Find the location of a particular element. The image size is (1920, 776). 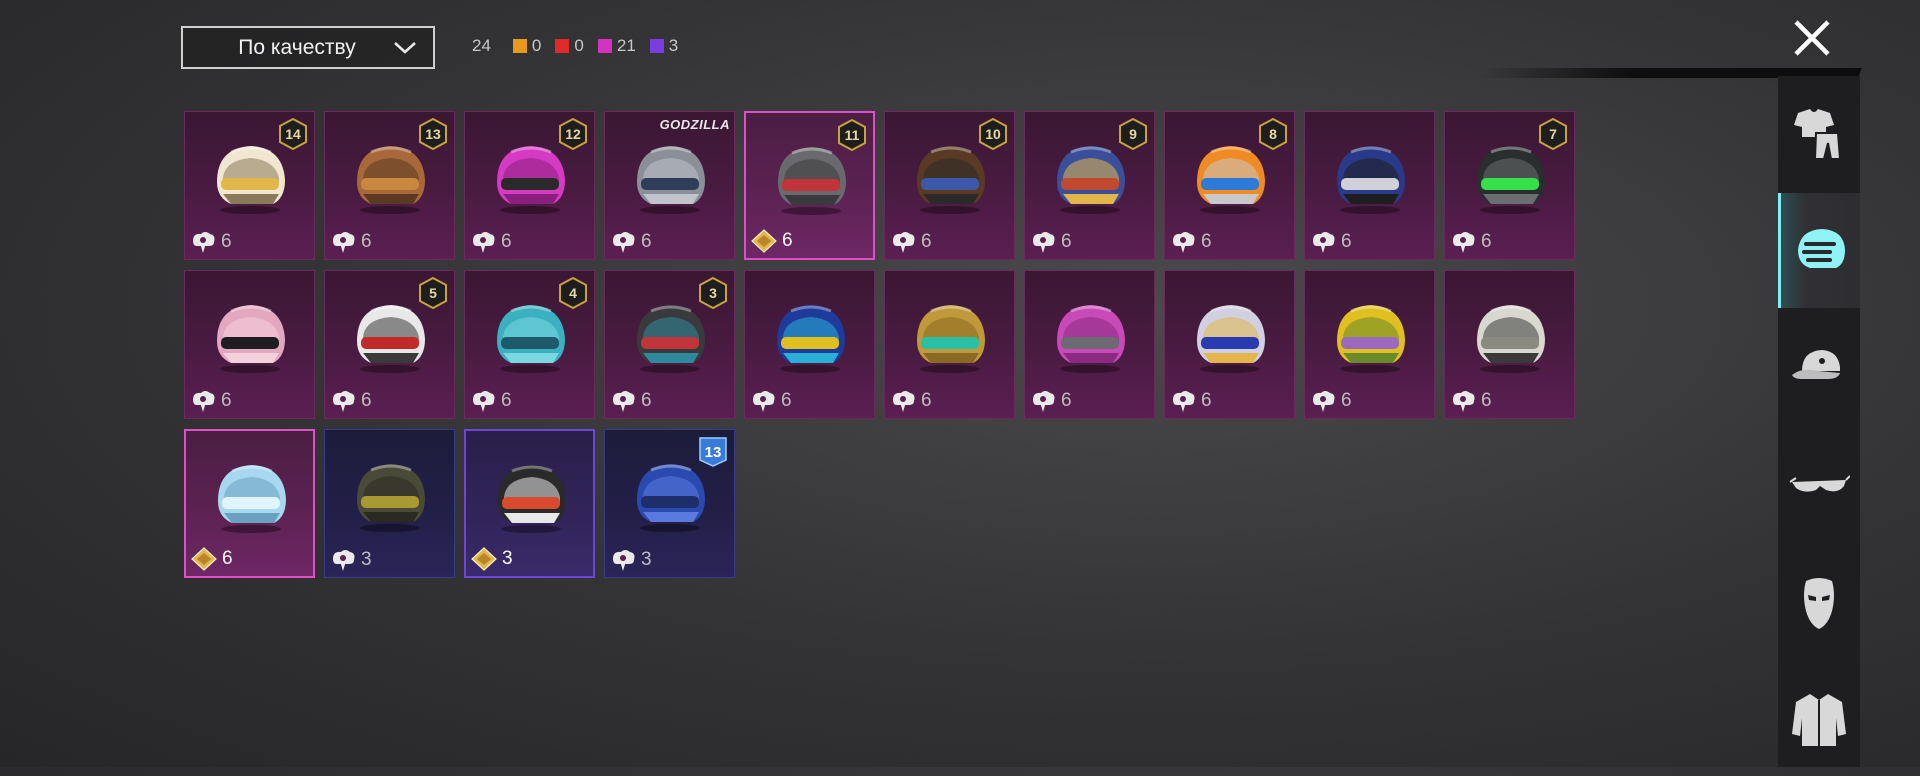

item-brand-label: GODZILLA is located at coordinates (694, 124).